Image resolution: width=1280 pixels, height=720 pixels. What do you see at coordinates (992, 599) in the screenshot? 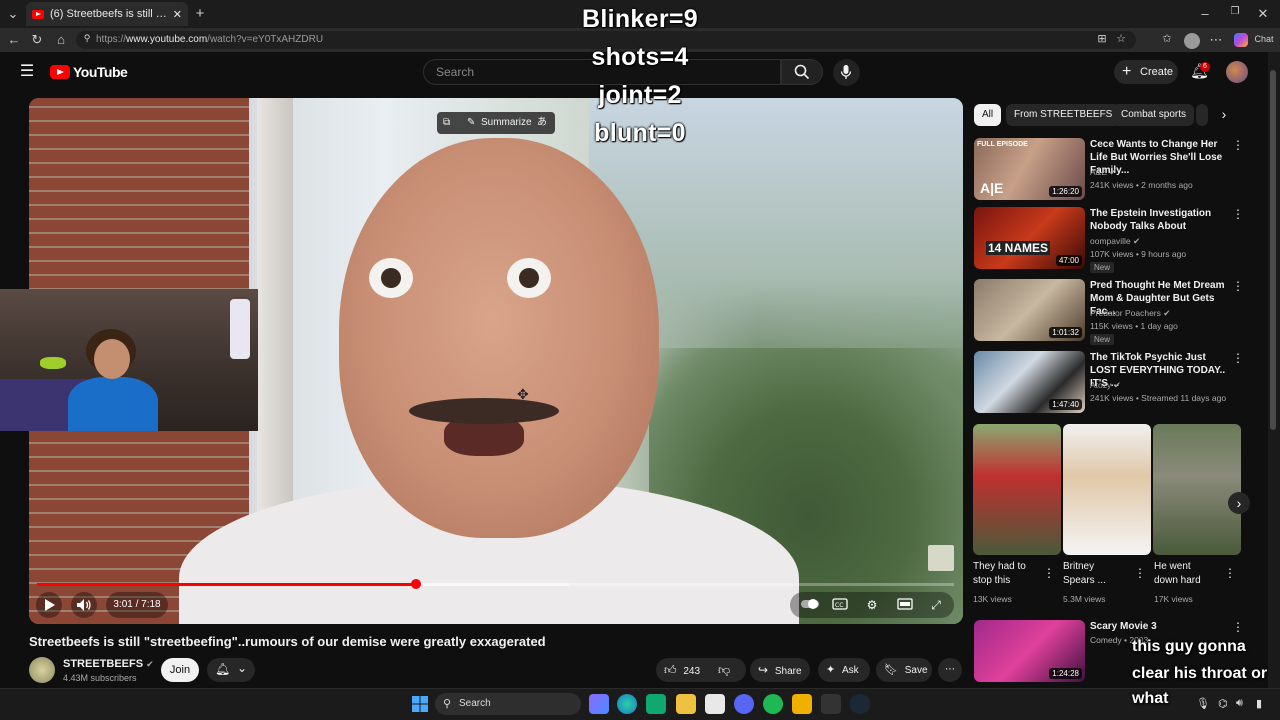
I see `short-views: 13K views` at bounding box center [992, 599].